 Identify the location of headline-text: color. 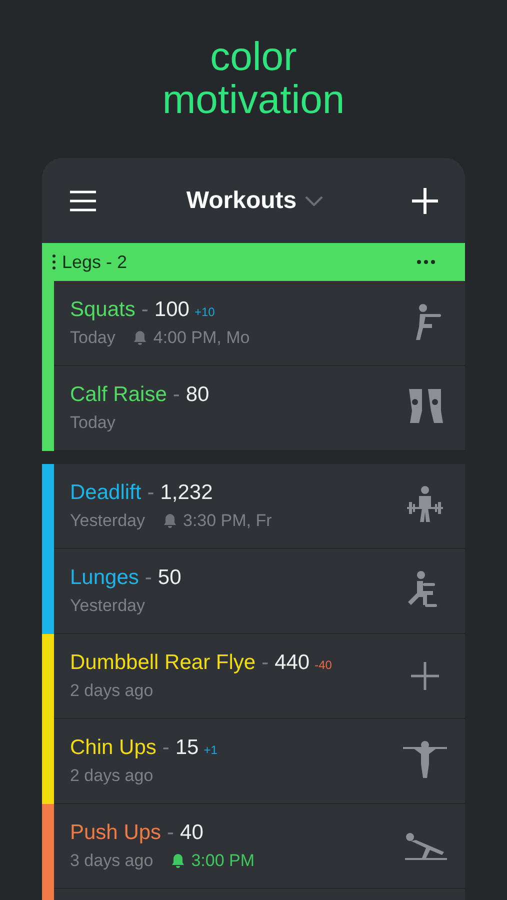
(253, 57).